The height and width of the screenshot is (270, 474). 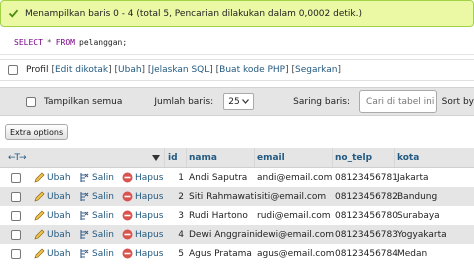 What do you see at coordinates (184, 101) in the screenshot?
I see `rows-count-label: Jumlah baris:` at bounding box center [184, 101].